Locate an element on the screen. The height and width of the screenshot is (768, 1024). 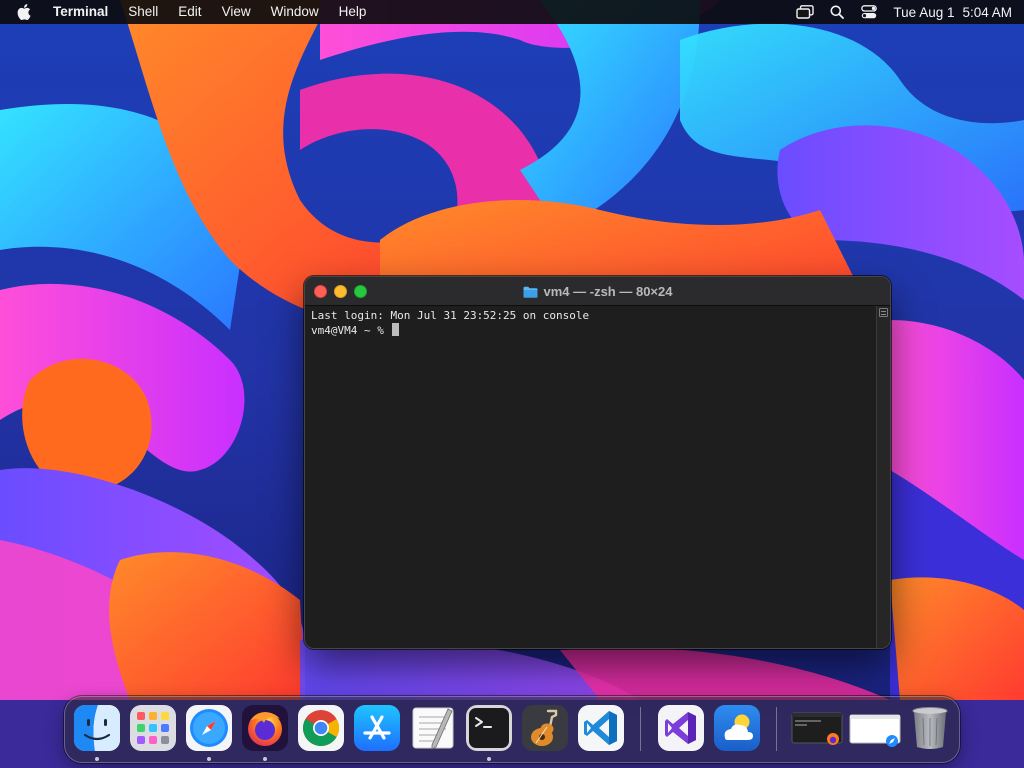
clock-time: 5:04 AM is located at coordinates (987, 12).